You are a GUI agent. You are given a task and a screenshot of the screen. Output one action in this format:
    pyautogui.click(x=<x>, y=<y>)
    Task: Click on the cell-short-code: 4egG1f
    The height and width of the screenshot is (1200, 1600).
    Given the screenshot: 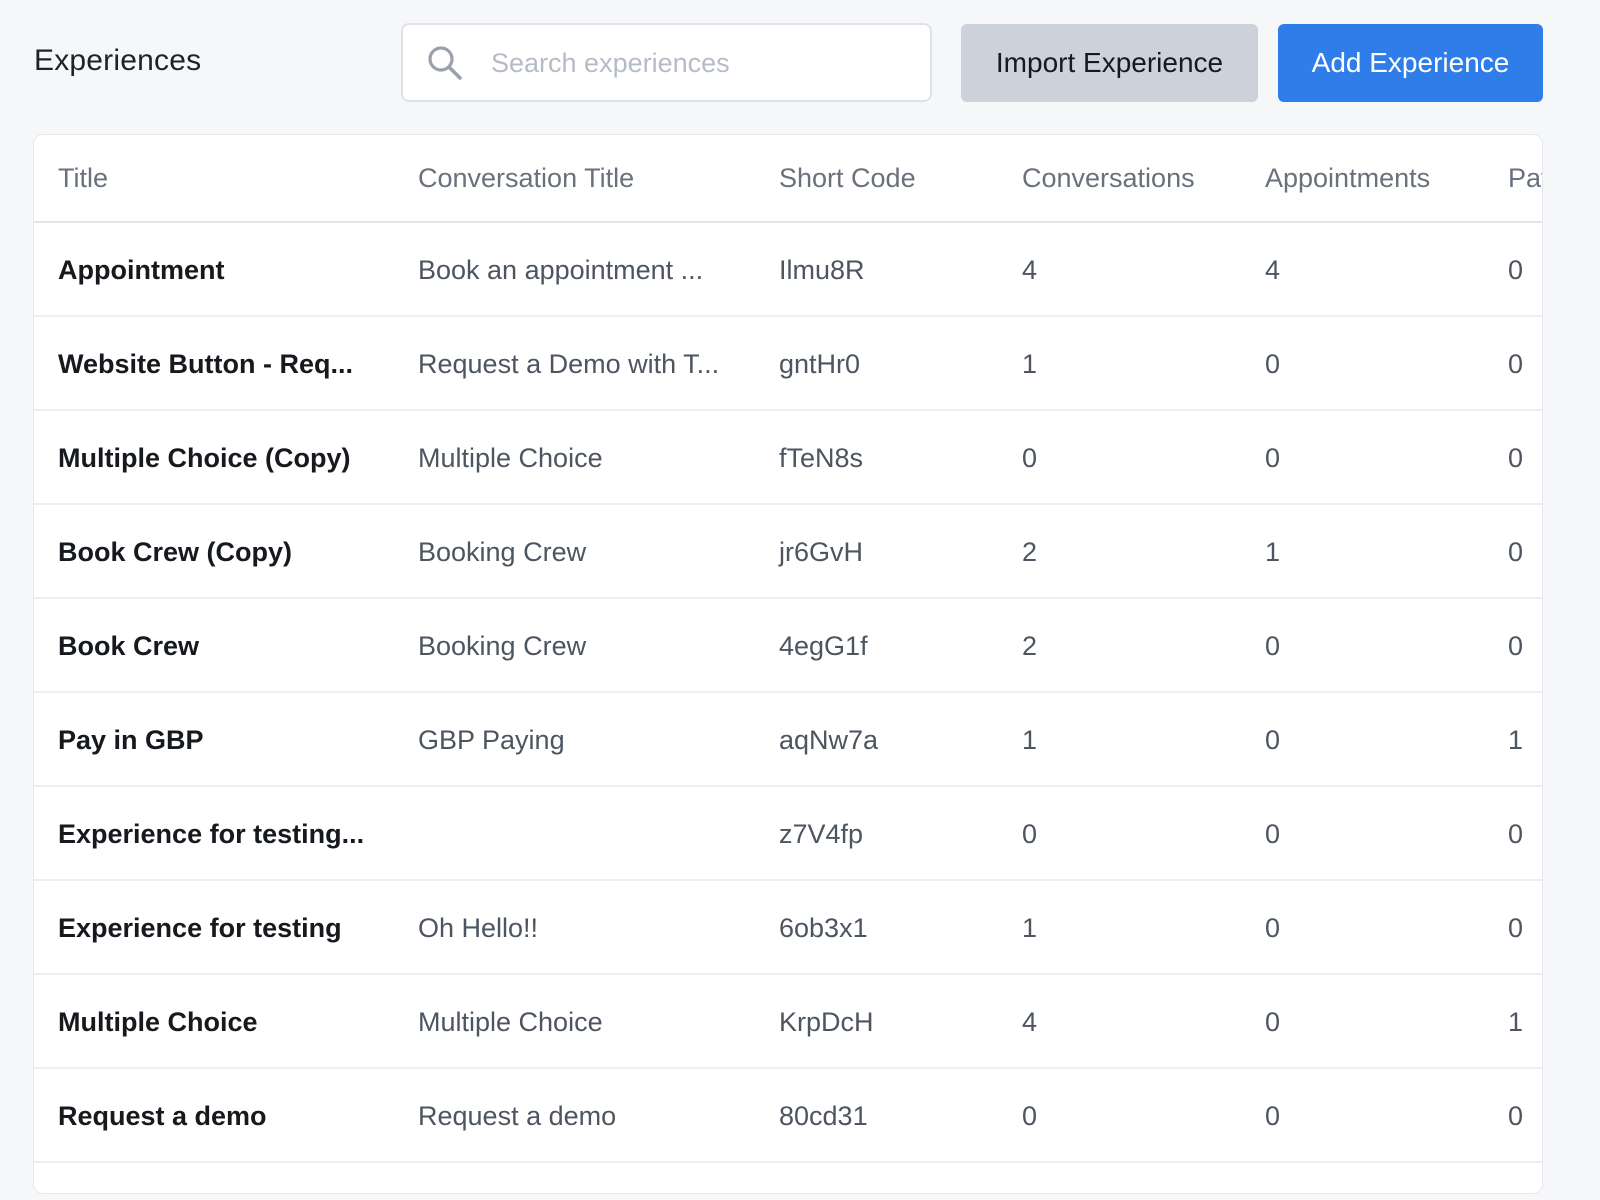 What is the action you would take?
    pyautogui.click(x=823, y=646)
    